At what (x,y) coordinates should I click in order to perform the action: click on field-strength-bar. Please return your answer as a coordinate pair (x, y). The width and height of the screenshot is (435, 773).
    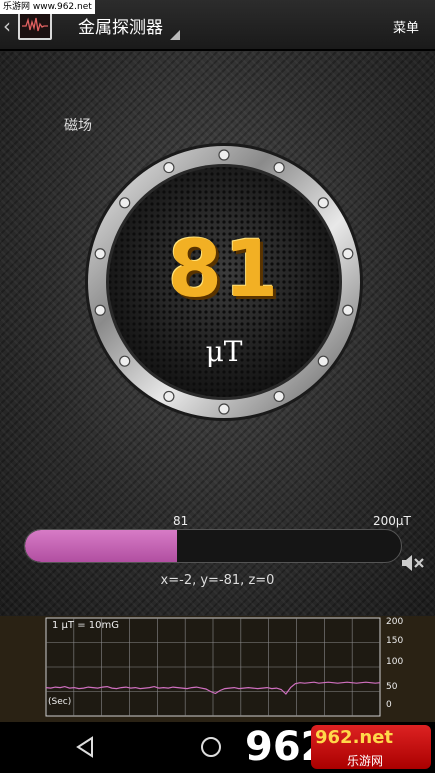
    Looking at the image, I should click on (213, 546).